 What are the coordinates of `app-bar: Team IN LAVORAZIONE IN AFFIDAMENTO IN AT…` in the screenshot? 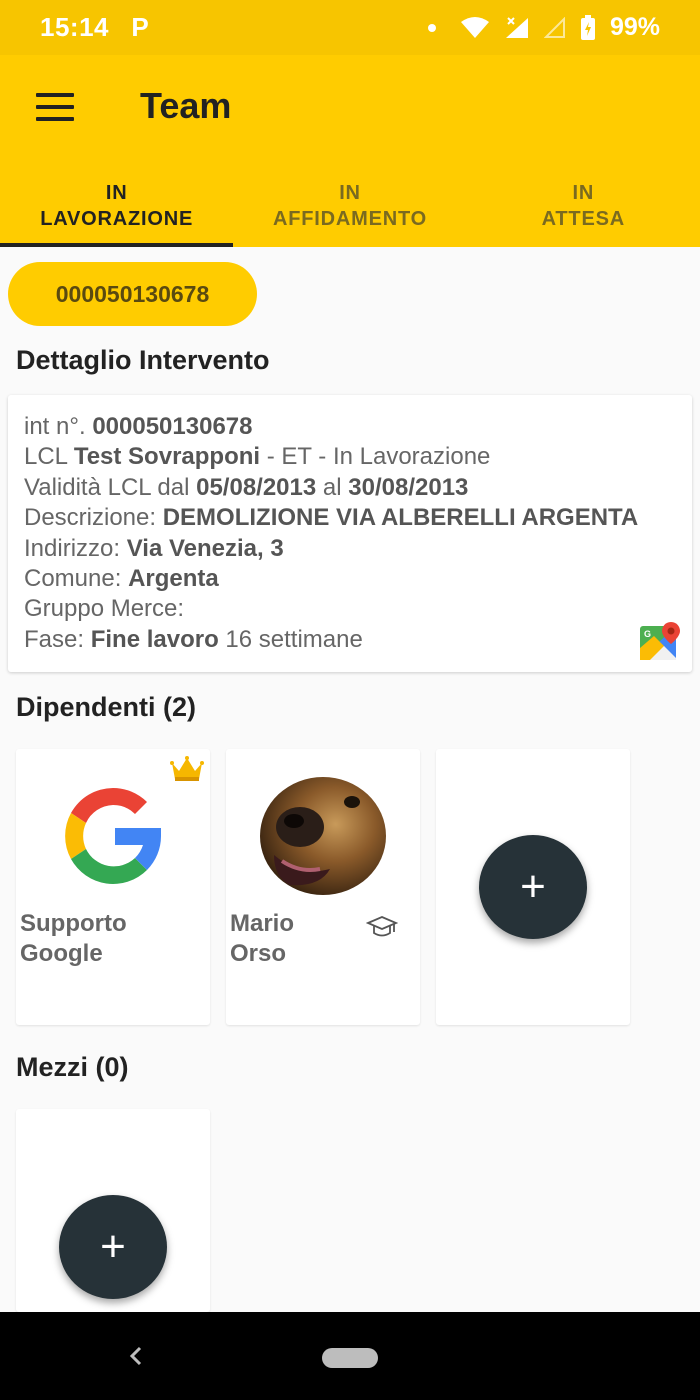 It's located at (350, 151).